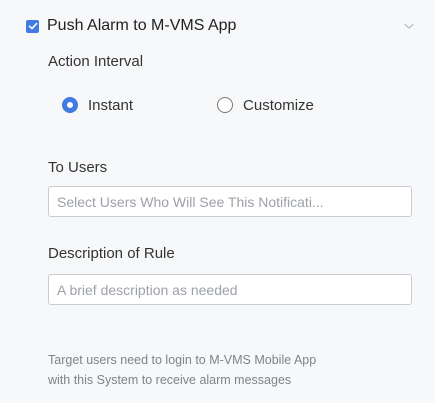 Image resolution: width=435 pixels, height=403 pixels. What do you see at coordinates (225, 105) in the screenshot?
I see `radio-customize` at bounding box center [225, 105].